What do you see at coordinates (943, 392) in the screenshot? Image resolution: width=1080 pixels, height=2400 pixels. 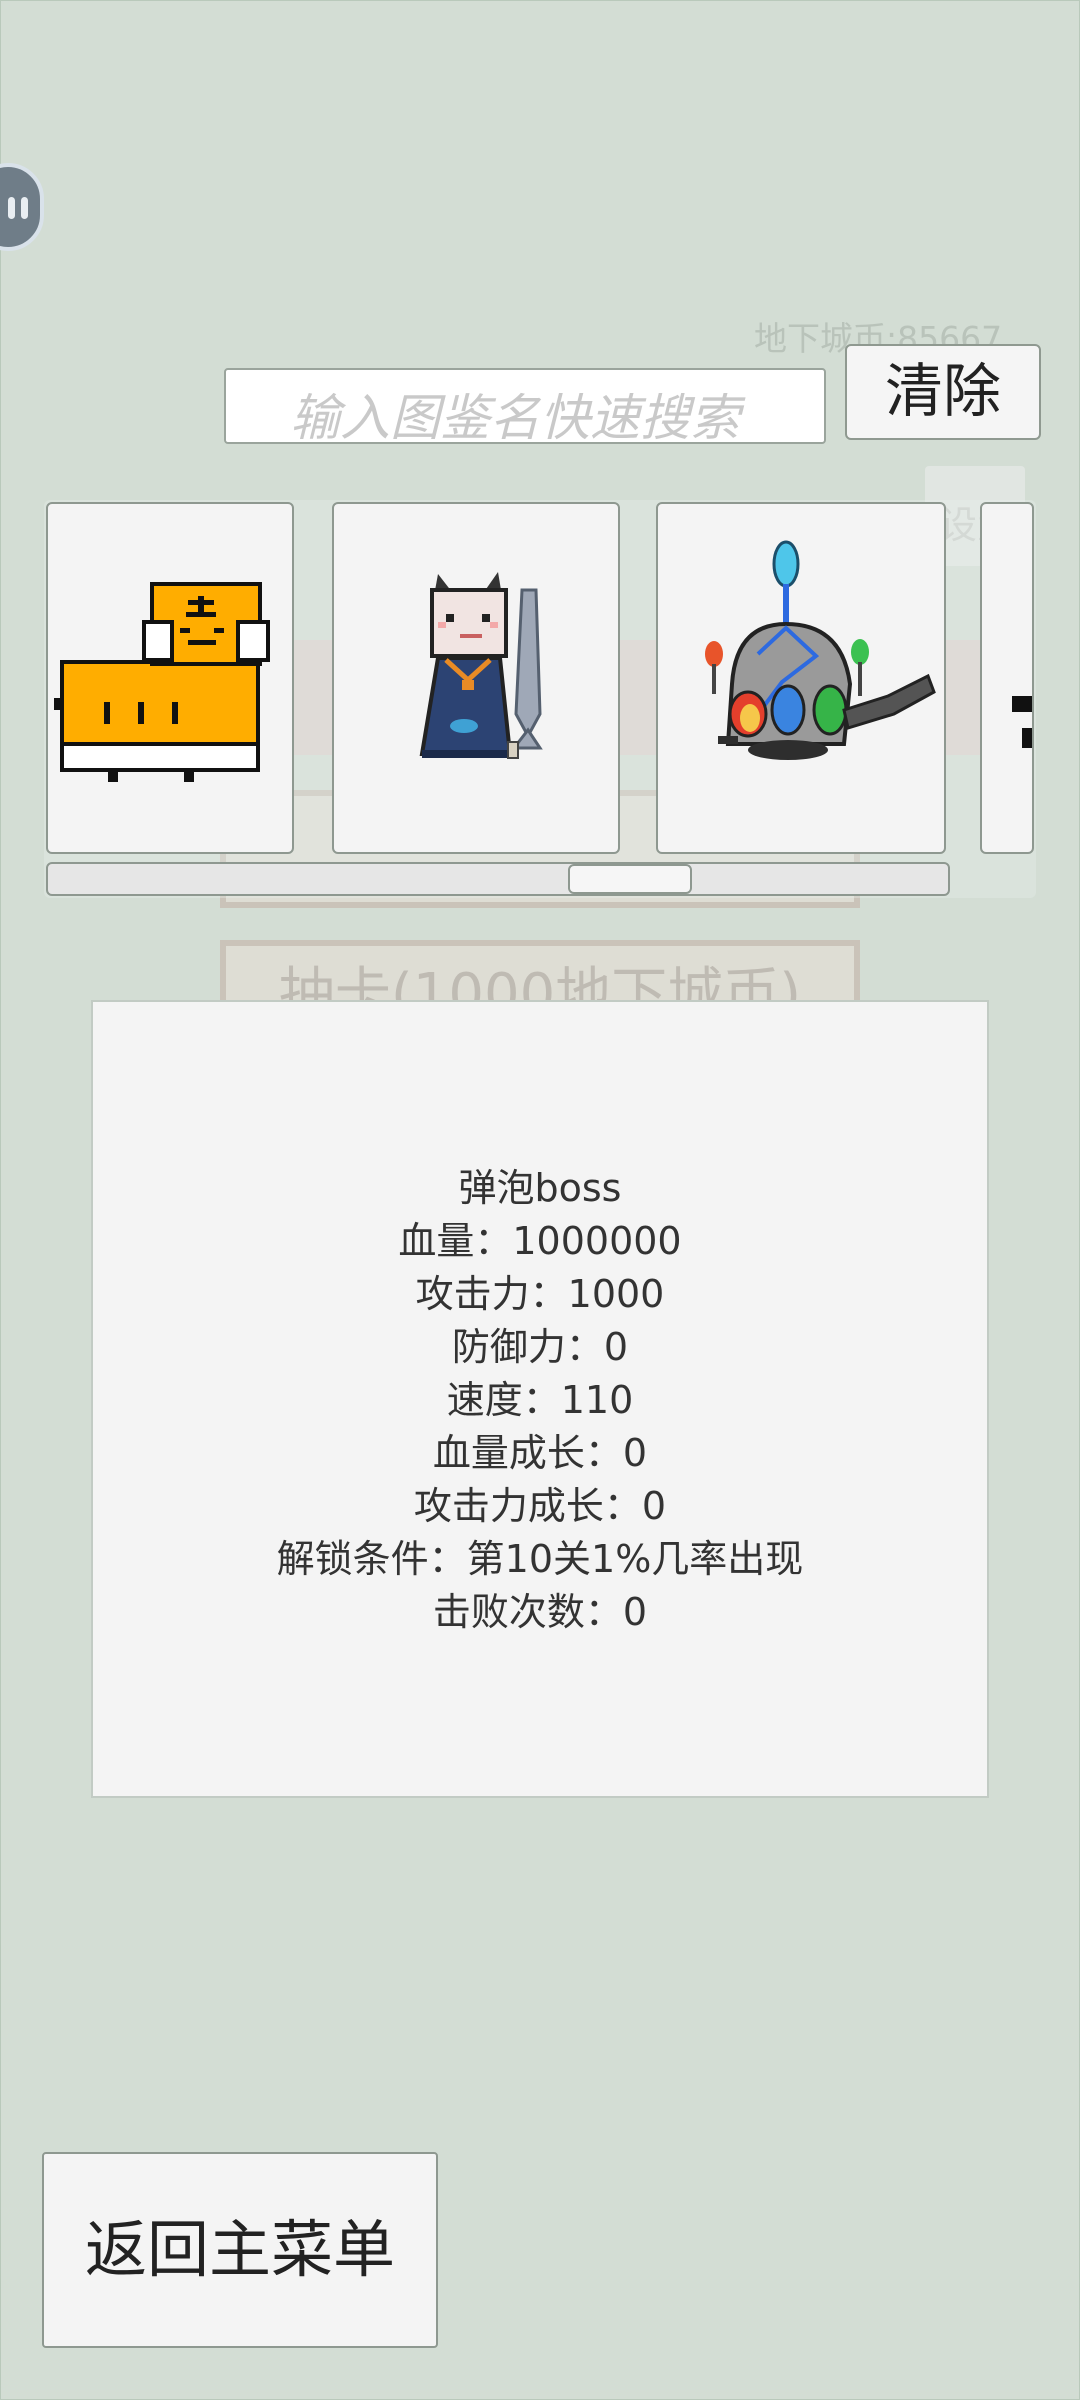 I see `clear-button: 清除` at bounding box center [943, 392].